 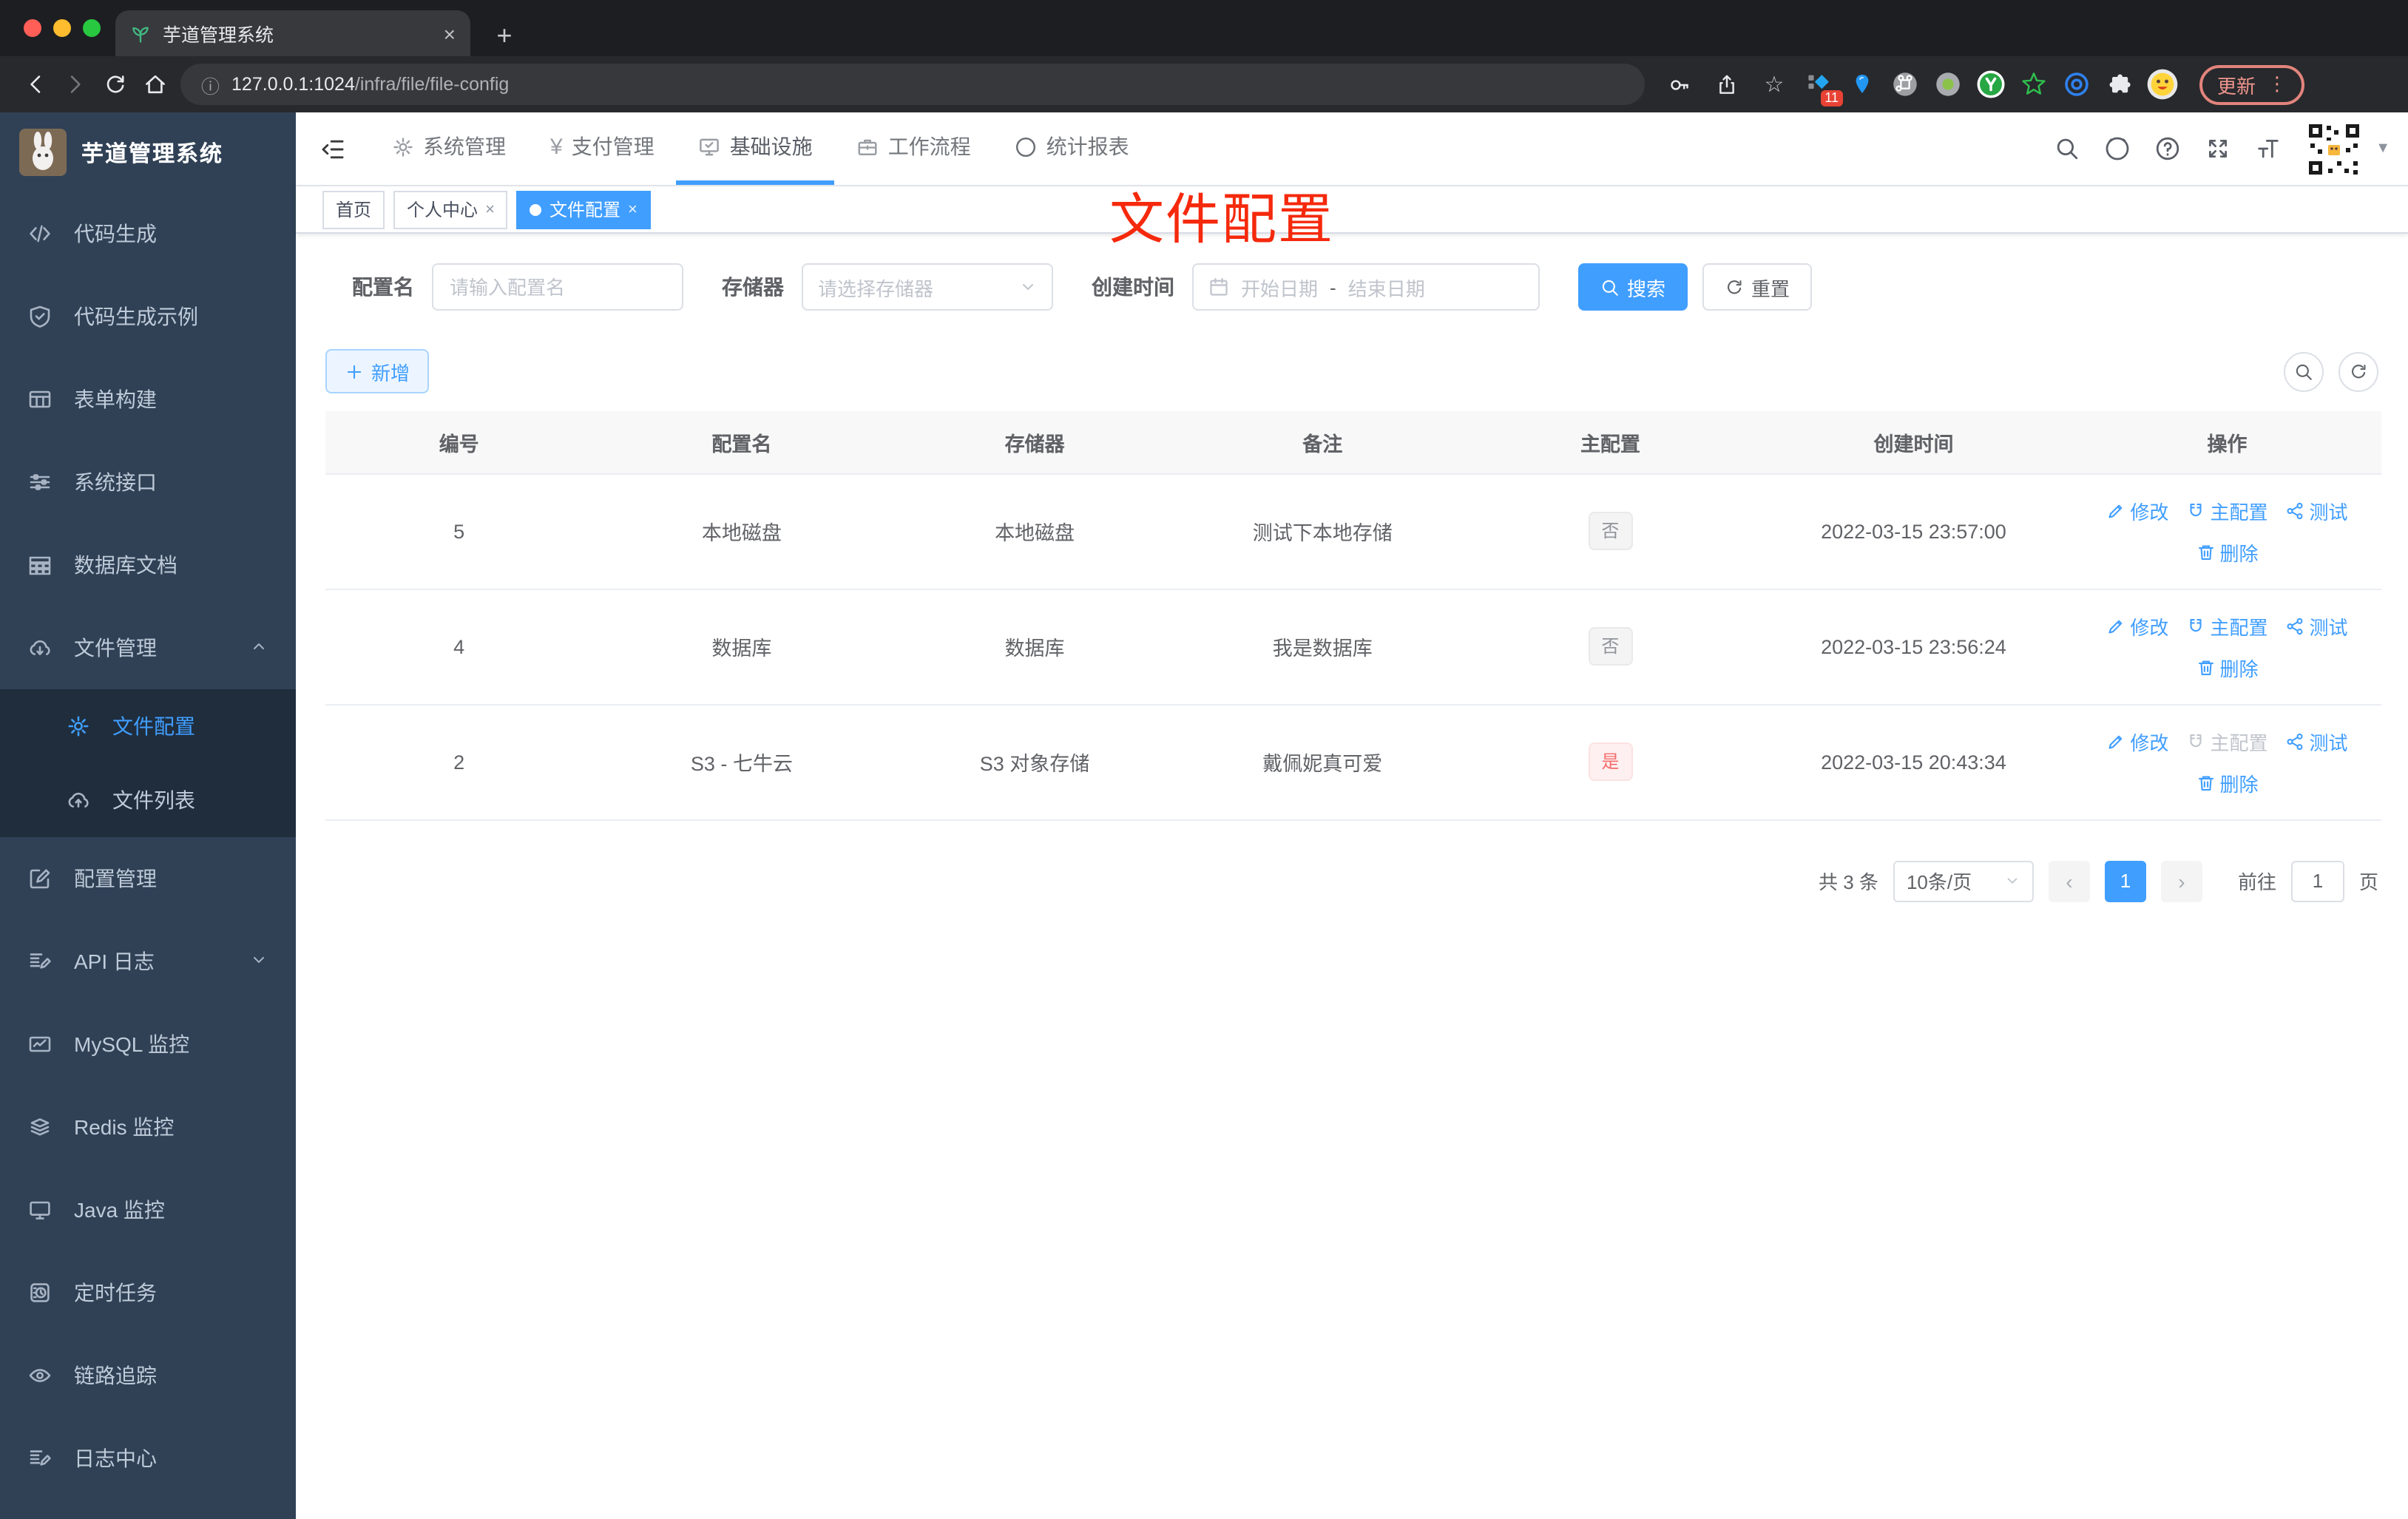 What do you see at coordinates (2162, 84) in the screenshot?
I see `profile-avatar-icon` at bounding box center [2162, 84].